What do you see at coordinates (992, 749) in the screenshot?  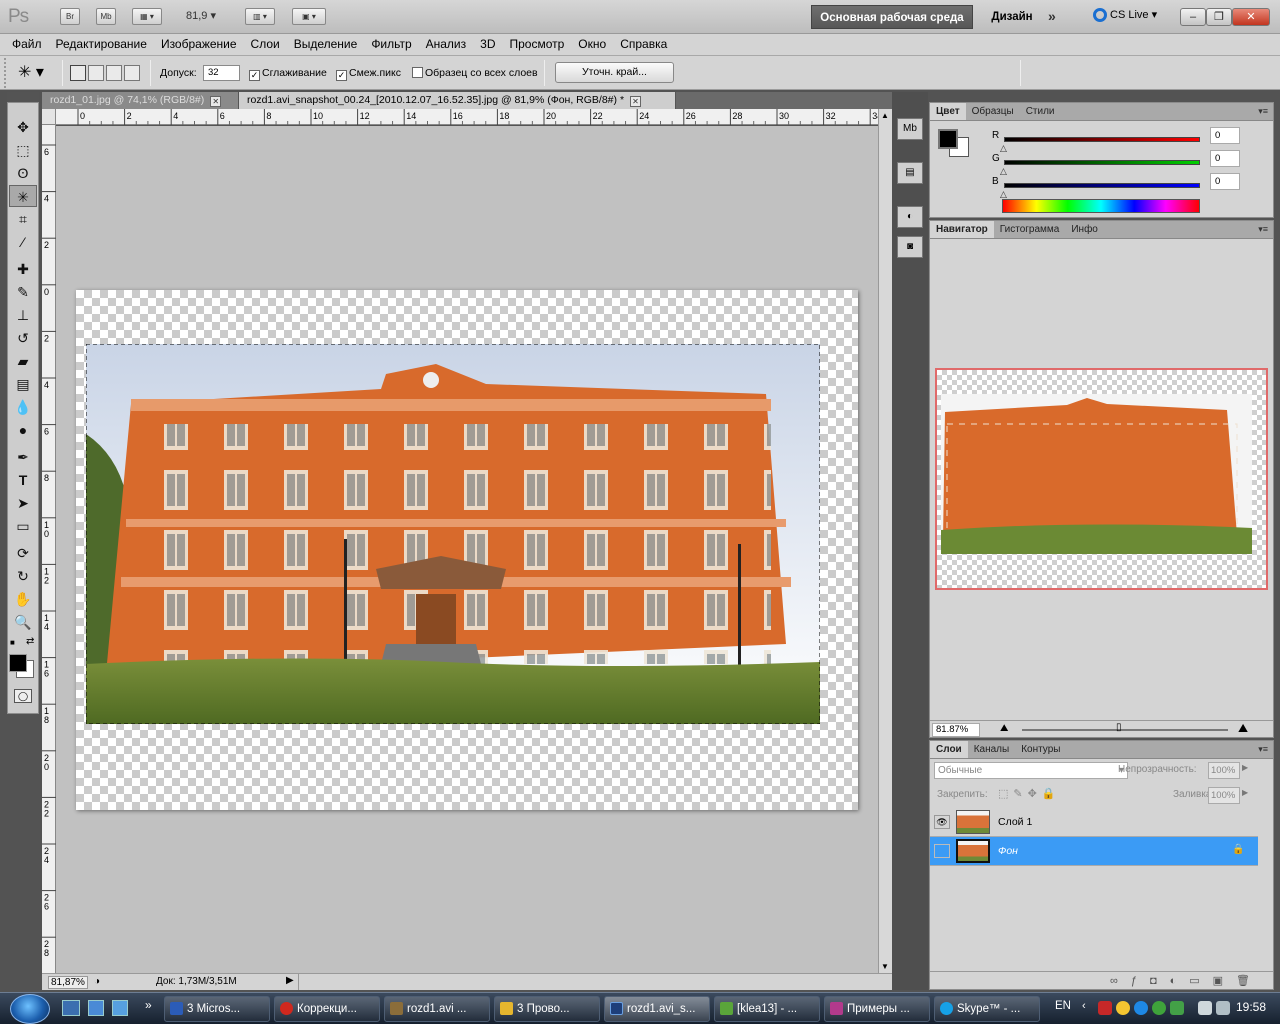 I see `tab-channels: Каналы` at bounding box center [992, 749].